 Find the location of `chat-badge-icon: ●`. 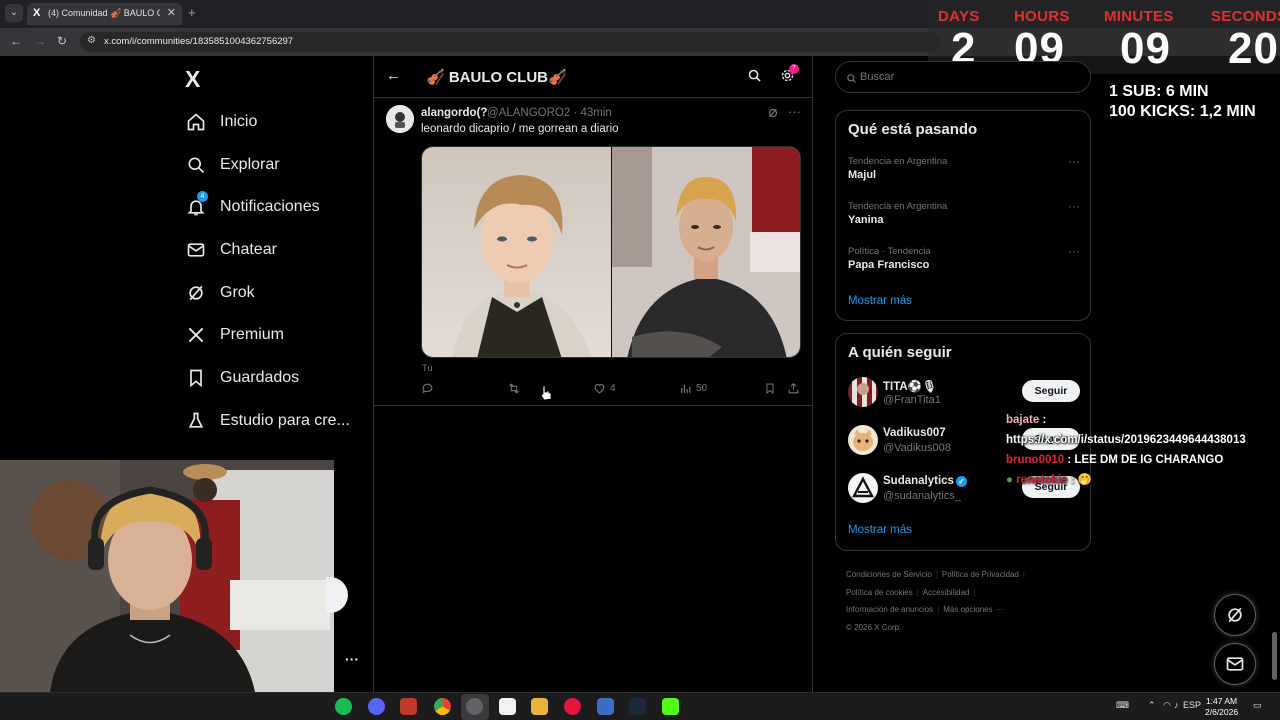

chat-badge-icon: ● is located at coordinates (1009, 480).